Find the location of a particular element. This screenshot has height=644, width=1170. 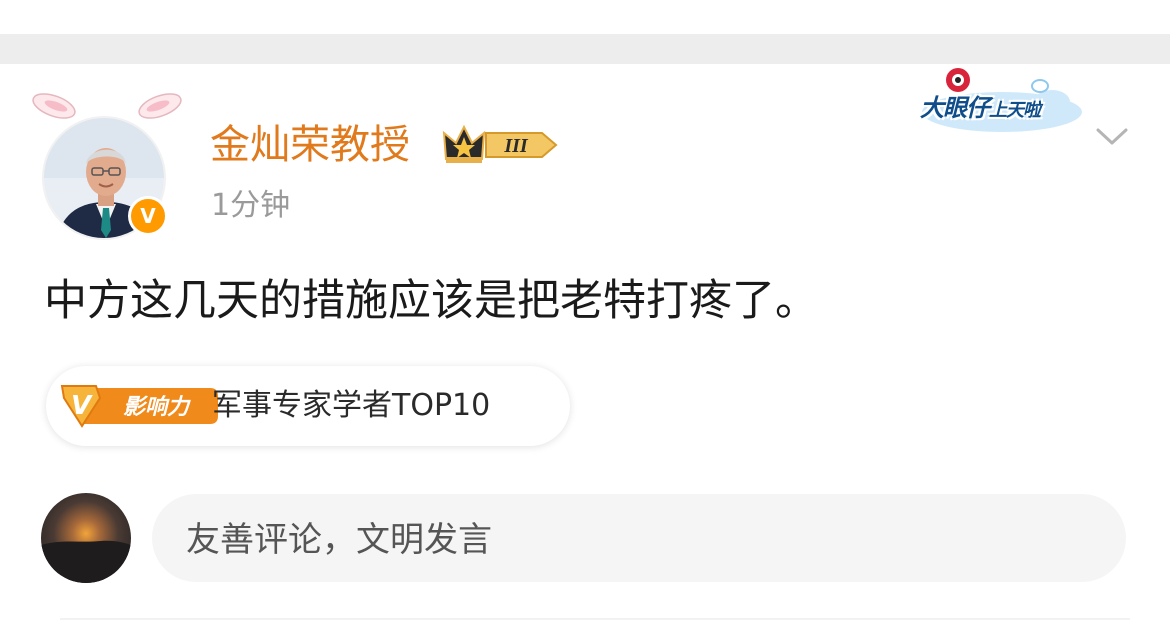

section-divider is located at coordinates (585, 49).